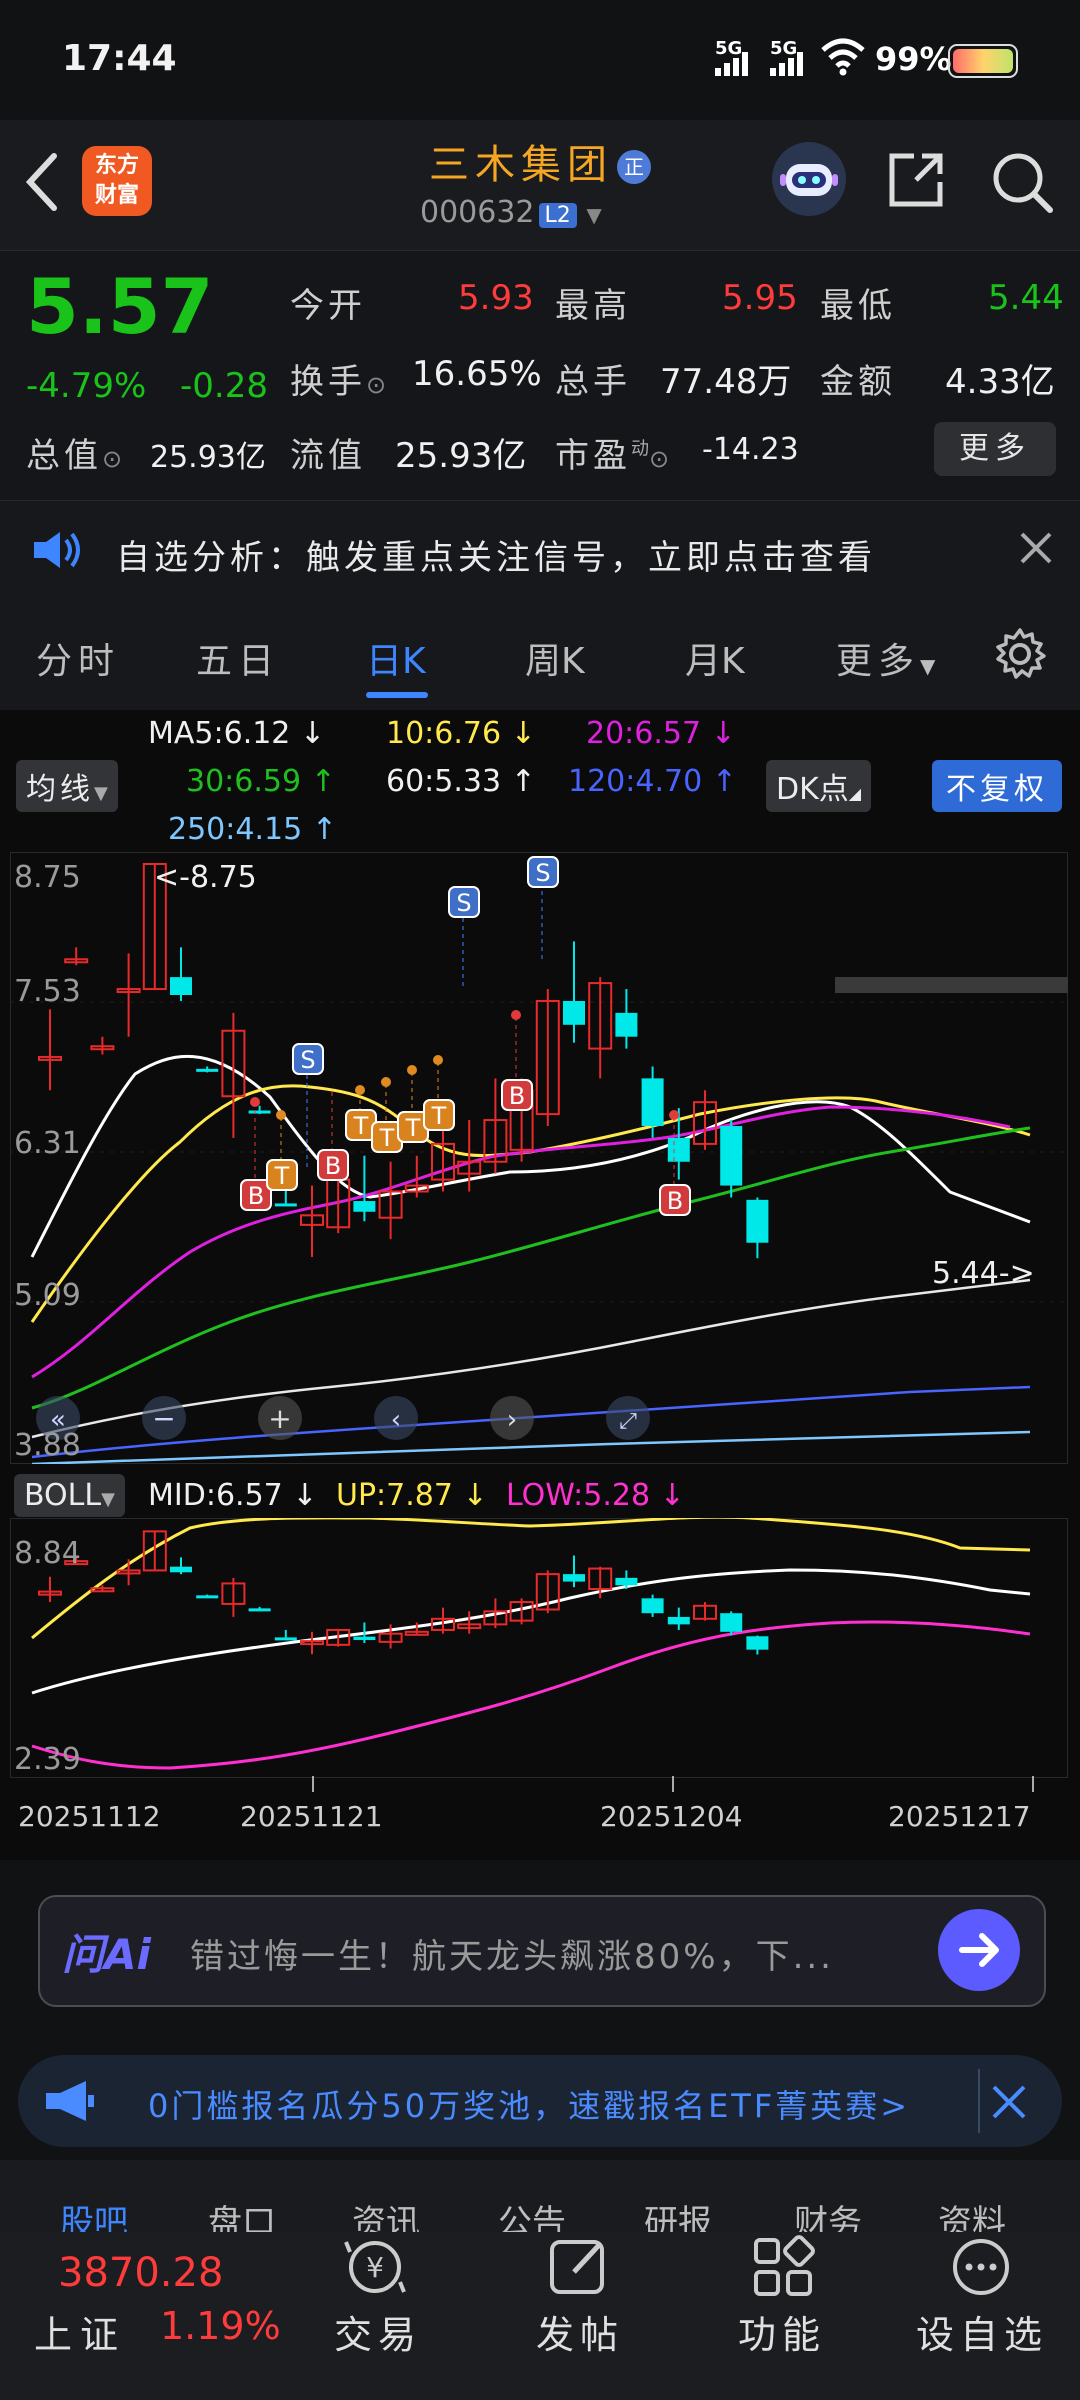 Image resolution: width=1080 pixels, height=2400 pixels. Describe the element at coordinates (47, 1553) in the screenshot. I see `boll-y-top: 8.84` at that location.